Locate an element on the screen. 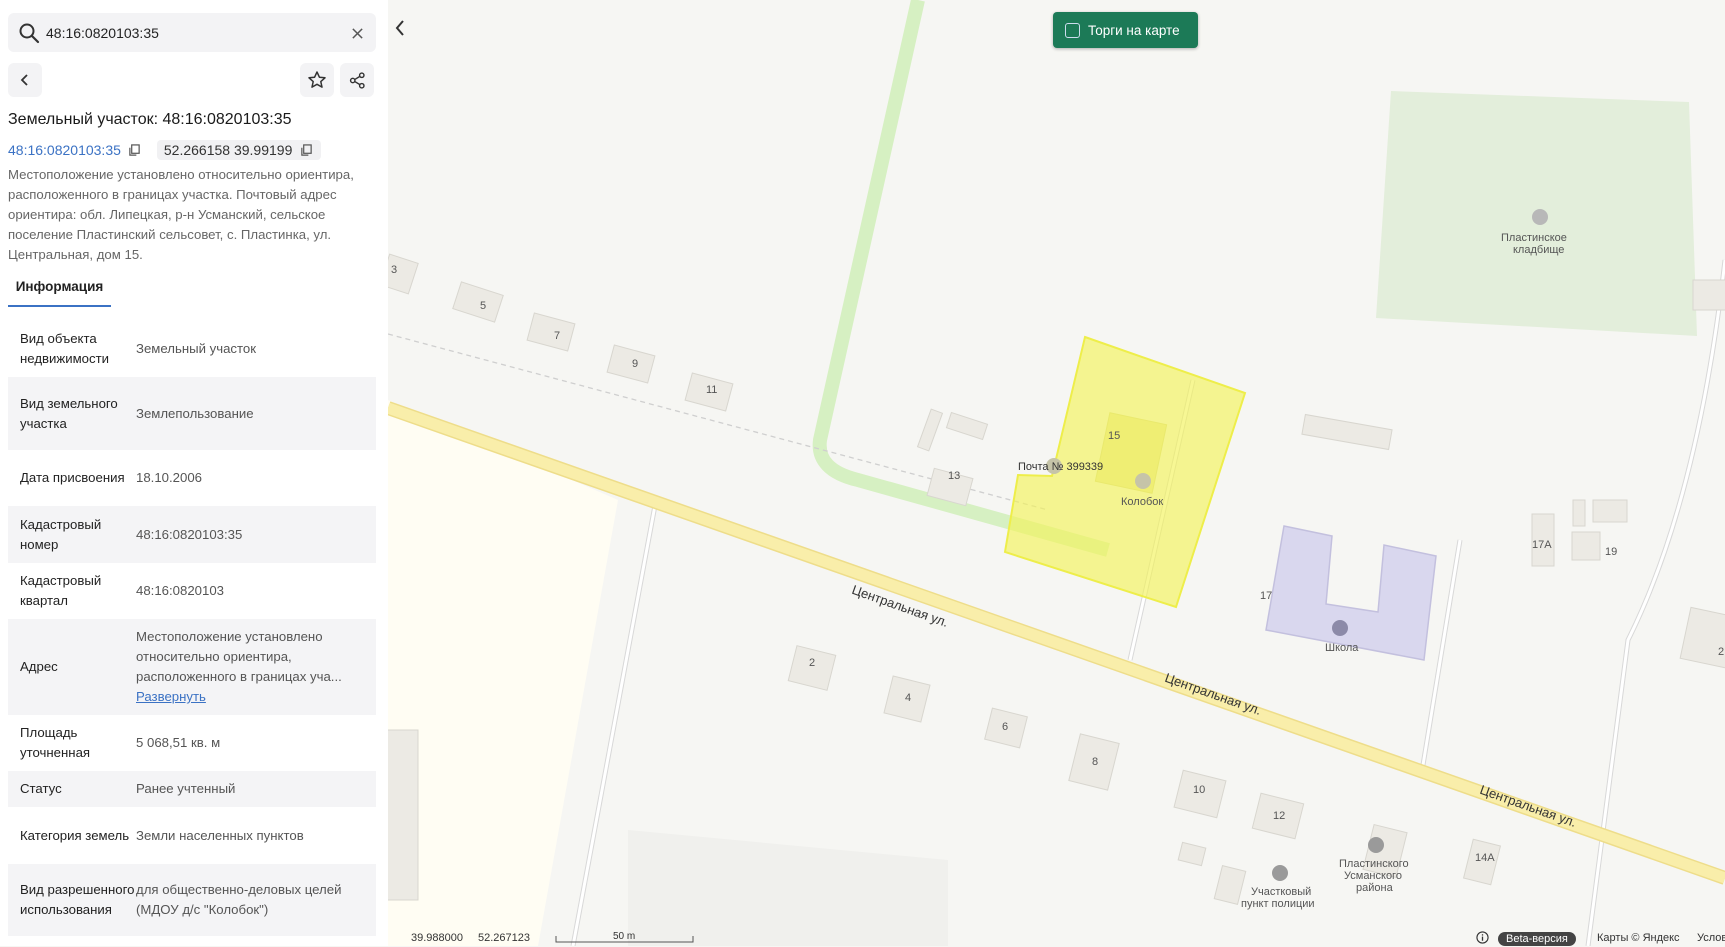 This screenshot has width=1725, height=947. back-button is located at coordinates (25, 80).